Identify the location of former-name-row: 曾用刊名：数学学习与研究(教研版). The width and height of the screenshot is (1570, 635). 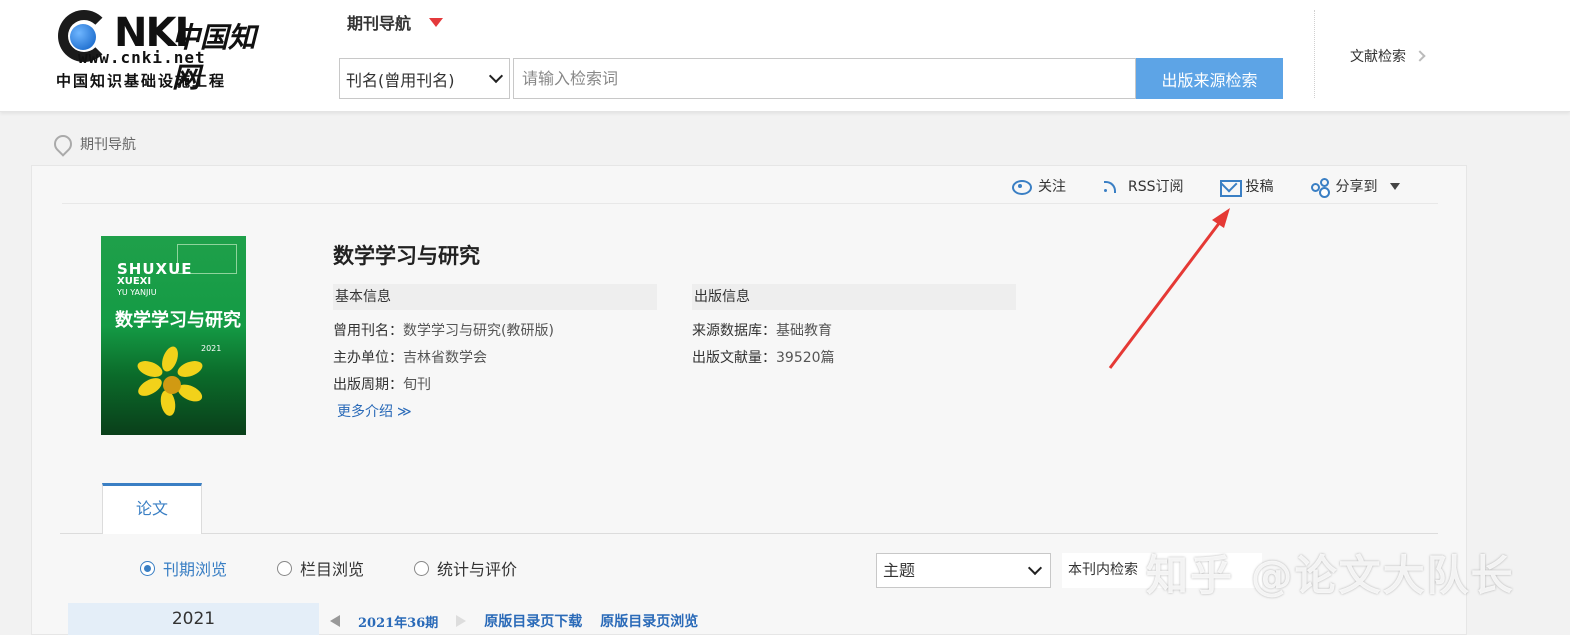
(495, 331).